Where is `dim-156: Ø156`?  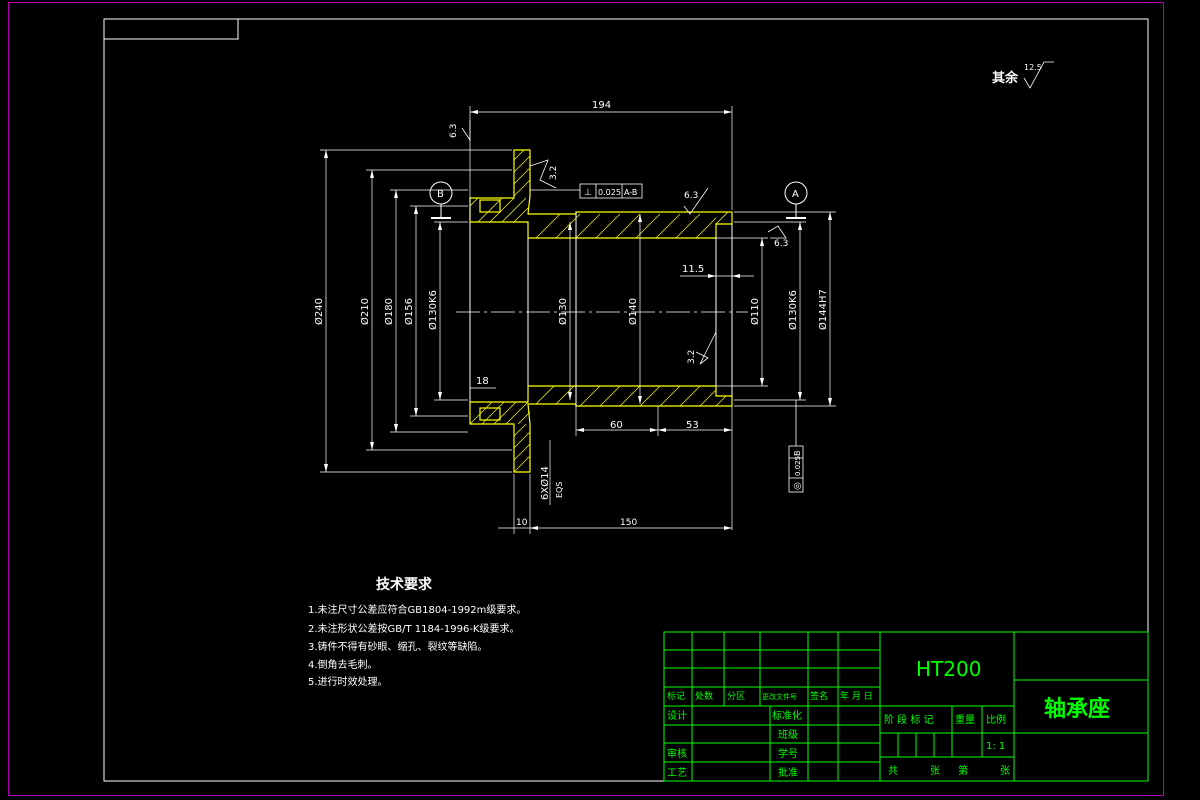
dim-156: Ø156 is located at coordinates (409, 311).